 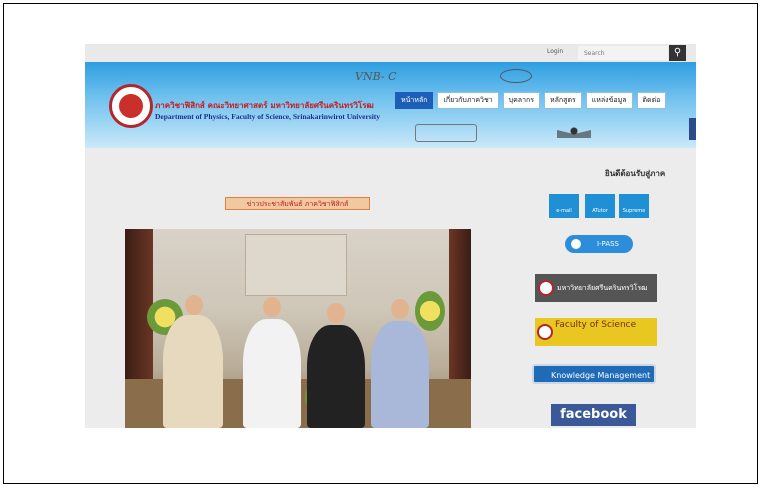 I want to click on supreme-label: Supreme, so click(x=634, y=211).